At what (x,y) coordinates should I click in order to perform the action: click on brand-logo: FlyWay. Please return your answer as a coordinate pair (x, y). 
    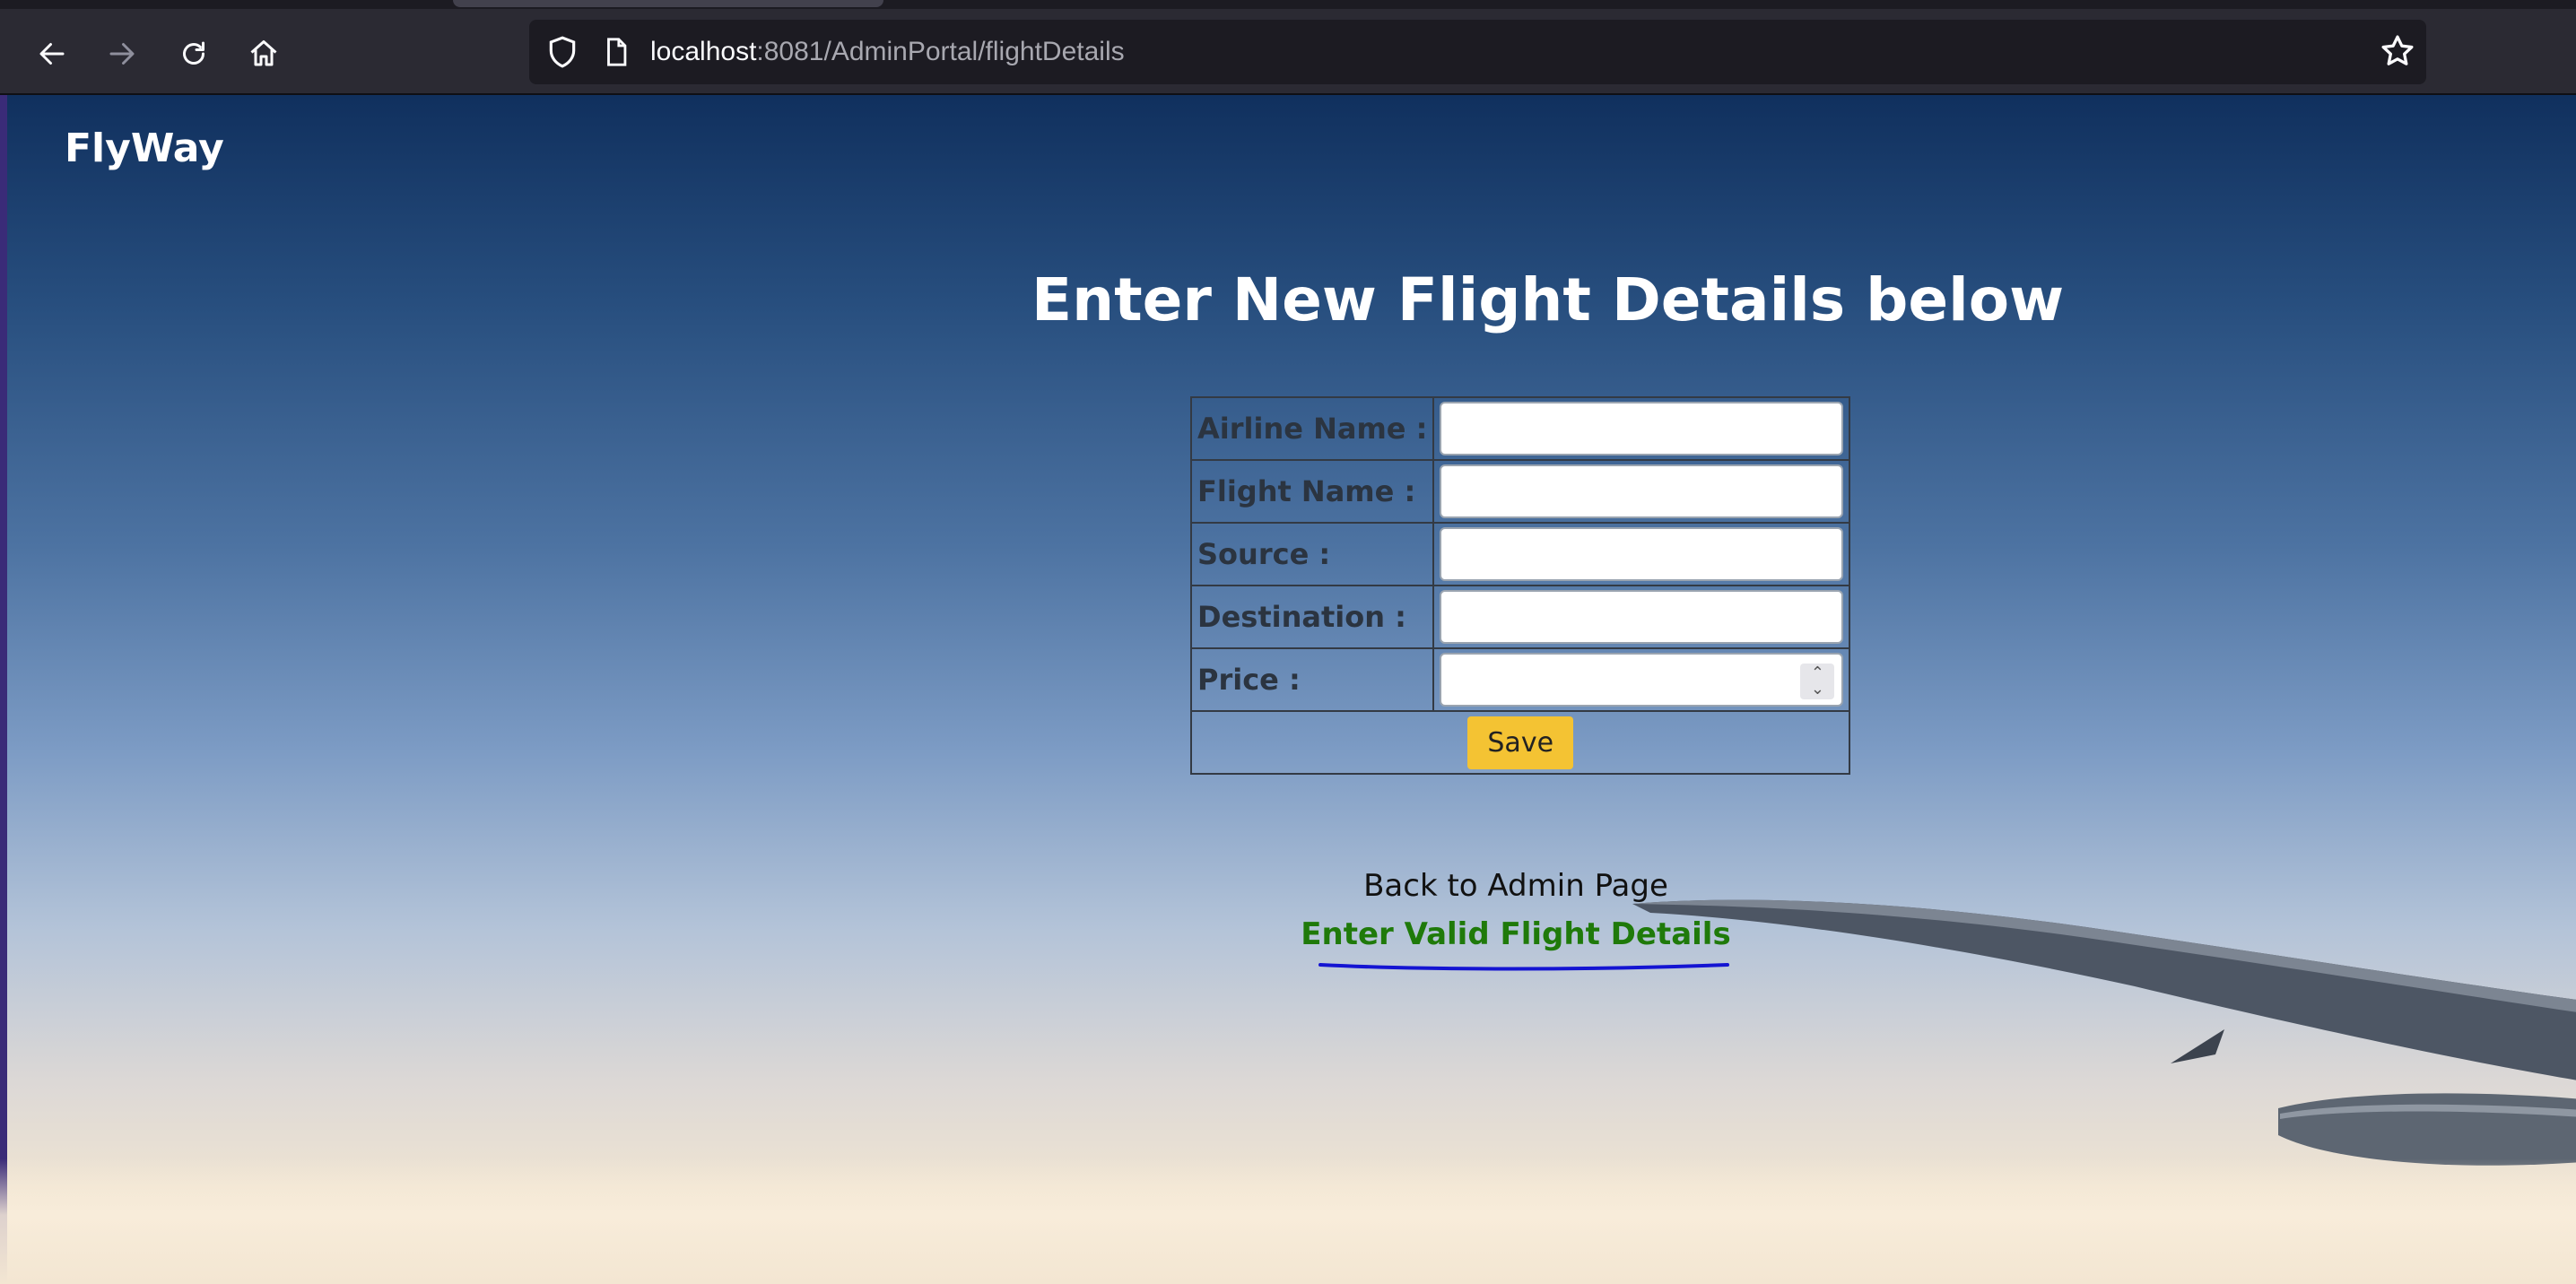
    Looking at the image, I should click on (144, 148).